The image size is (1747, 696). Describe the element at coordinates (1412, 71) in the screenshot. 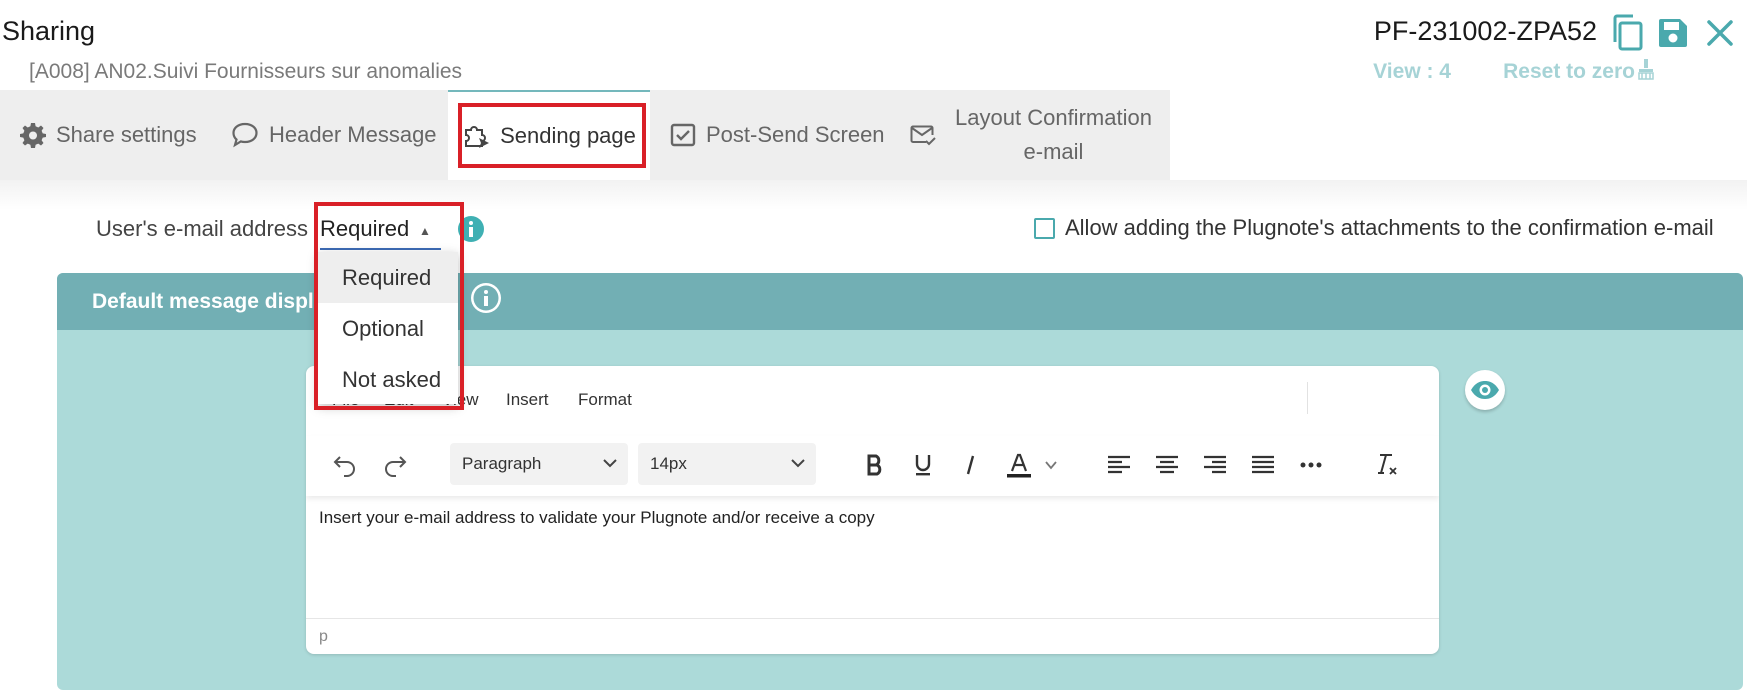

I see `view-count: View : 4` at that location.